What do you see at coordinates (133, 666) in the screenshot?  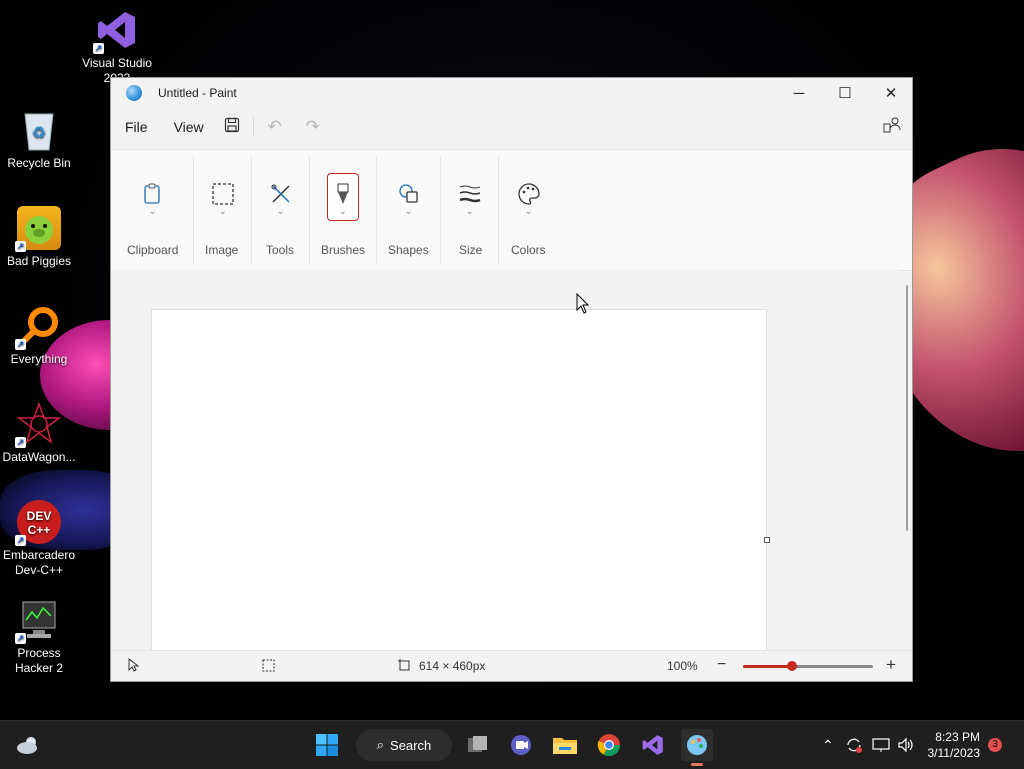 I see `pointer-position-icon` at bounding box center [133, 666].